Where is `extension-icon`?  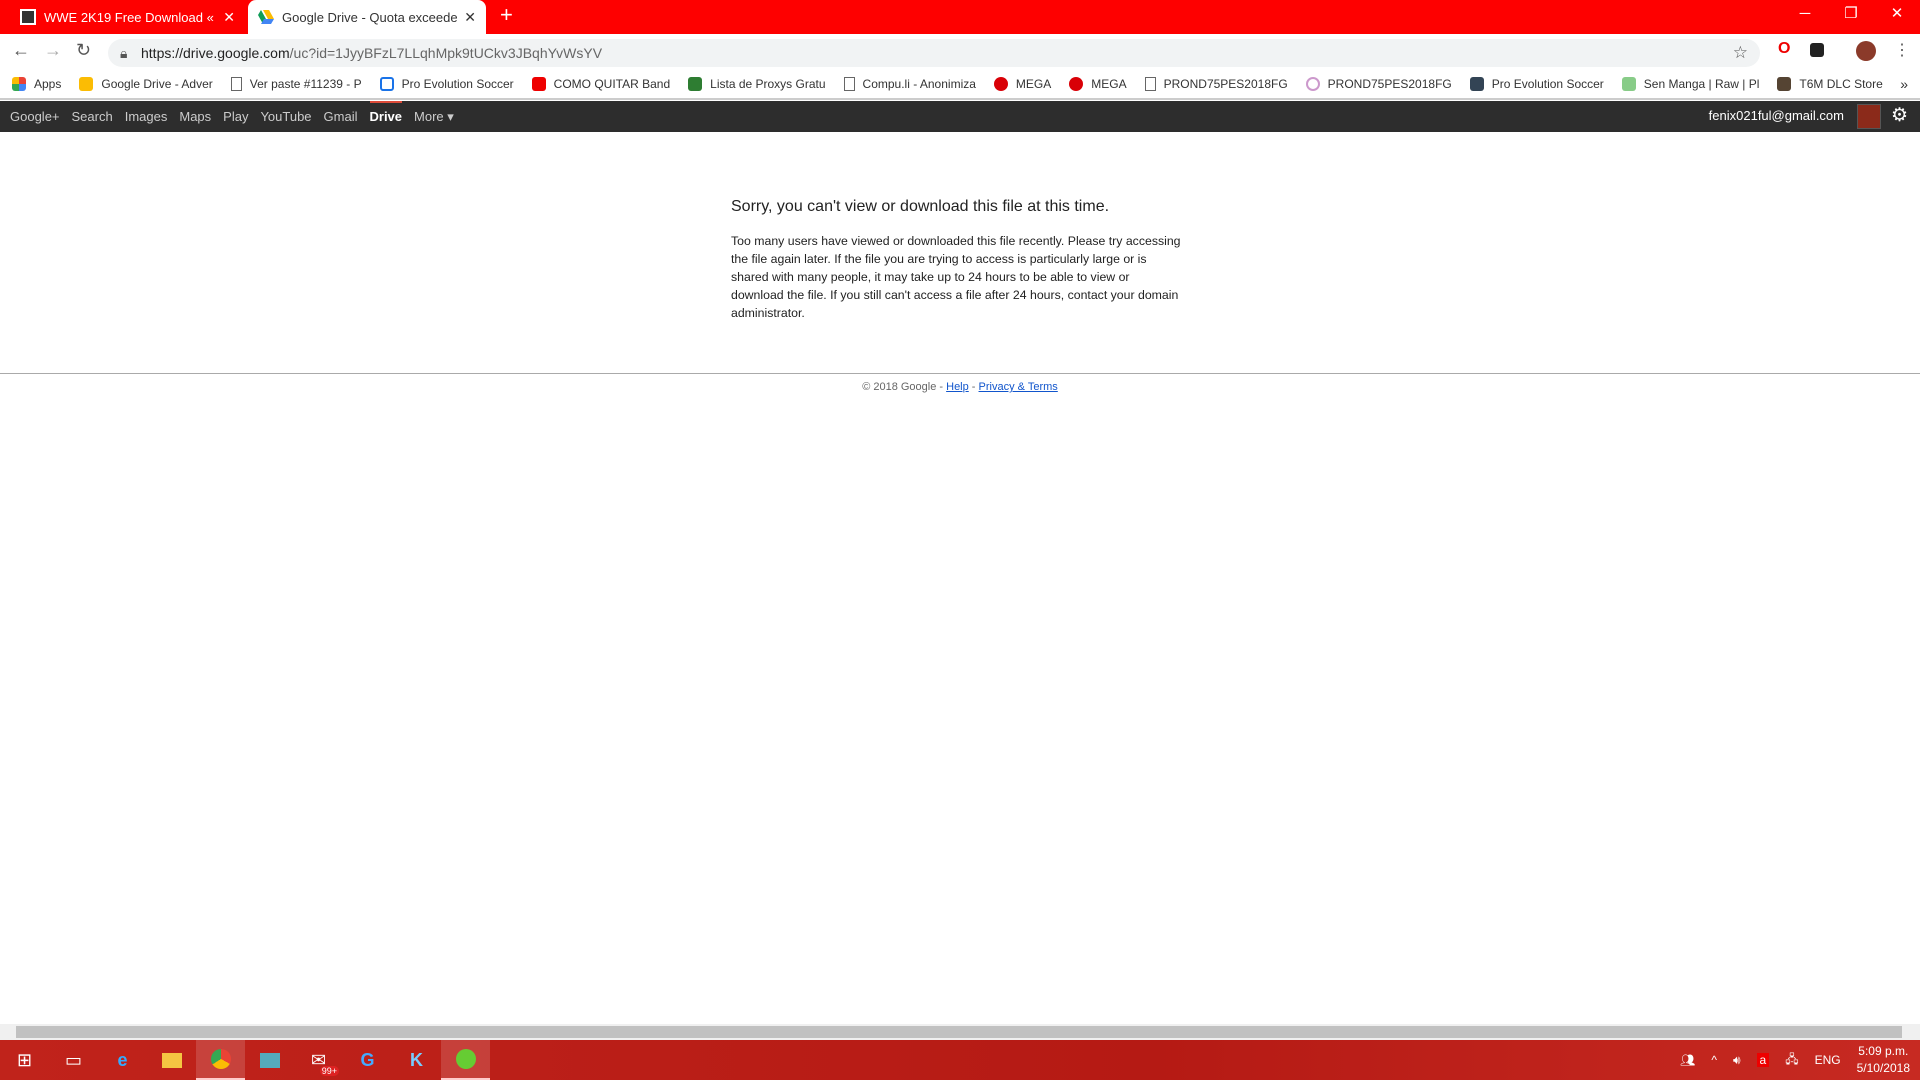
extension-icon is located at coordinates (1817, 50).